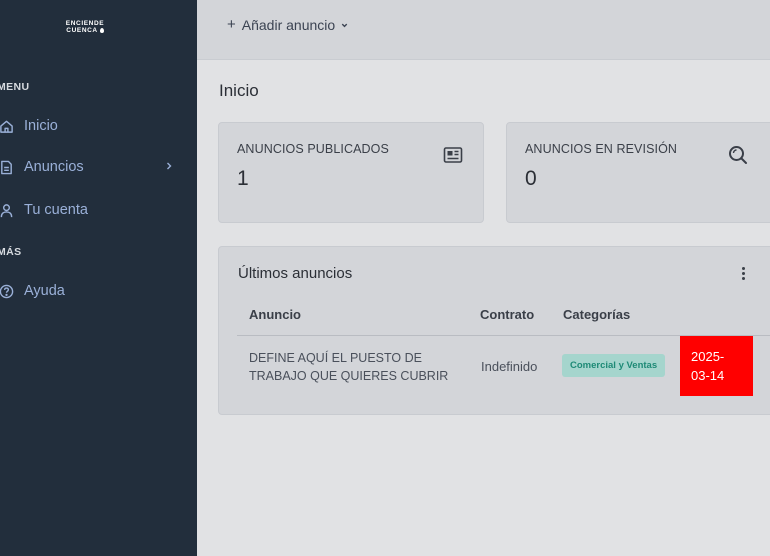 The image size is (770, 556). Describe the element at coordinates (708, 356) in the screenshot. I see `date-line1: 2025-` at that location.